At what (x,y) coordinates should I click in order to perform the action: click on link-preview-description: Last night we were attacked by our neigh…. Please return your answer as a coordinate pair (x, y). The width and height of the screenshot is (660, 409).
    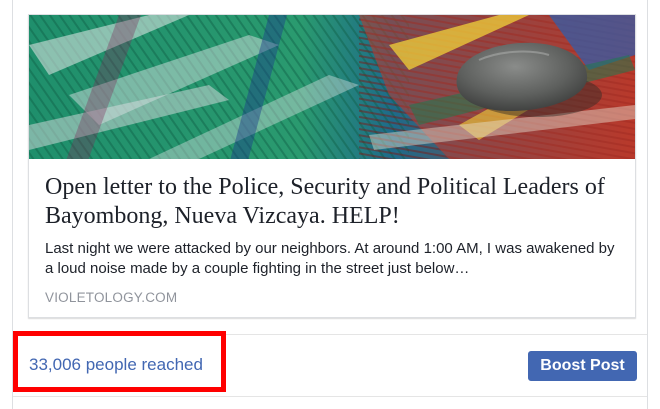
    Looking at the image, I should click on (330, 258).